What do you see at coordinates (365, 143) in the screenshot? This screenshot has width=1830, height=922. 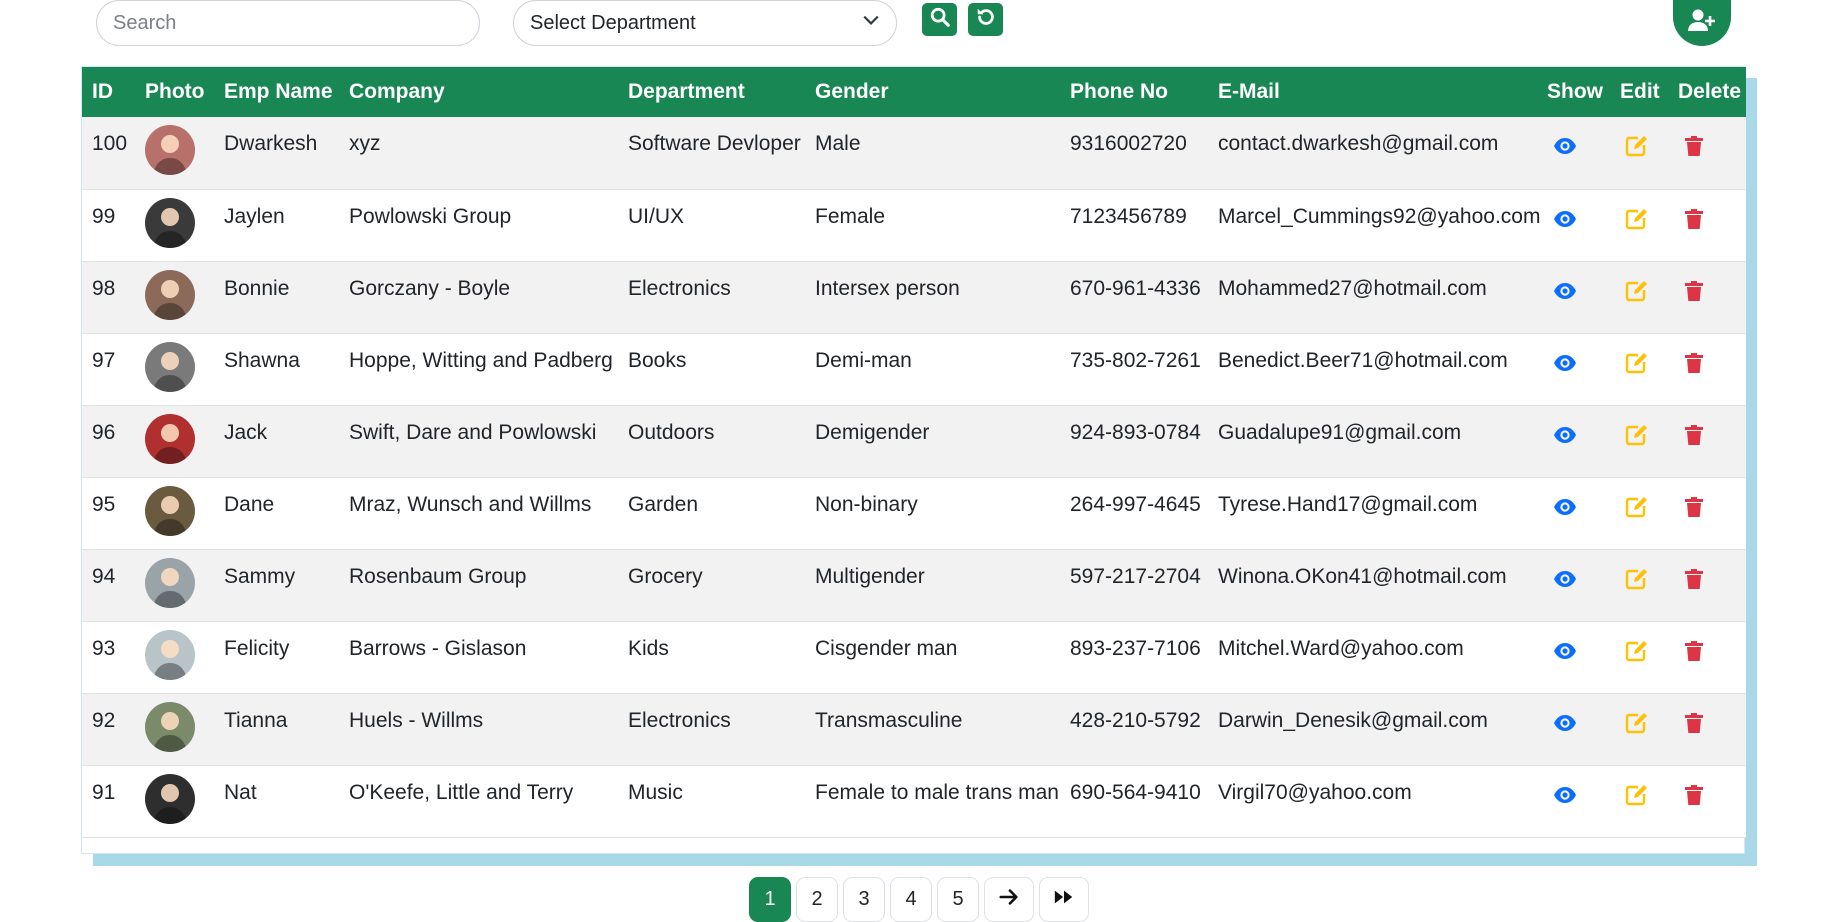 I see `company: xyz` at bounding box center [365, 143].